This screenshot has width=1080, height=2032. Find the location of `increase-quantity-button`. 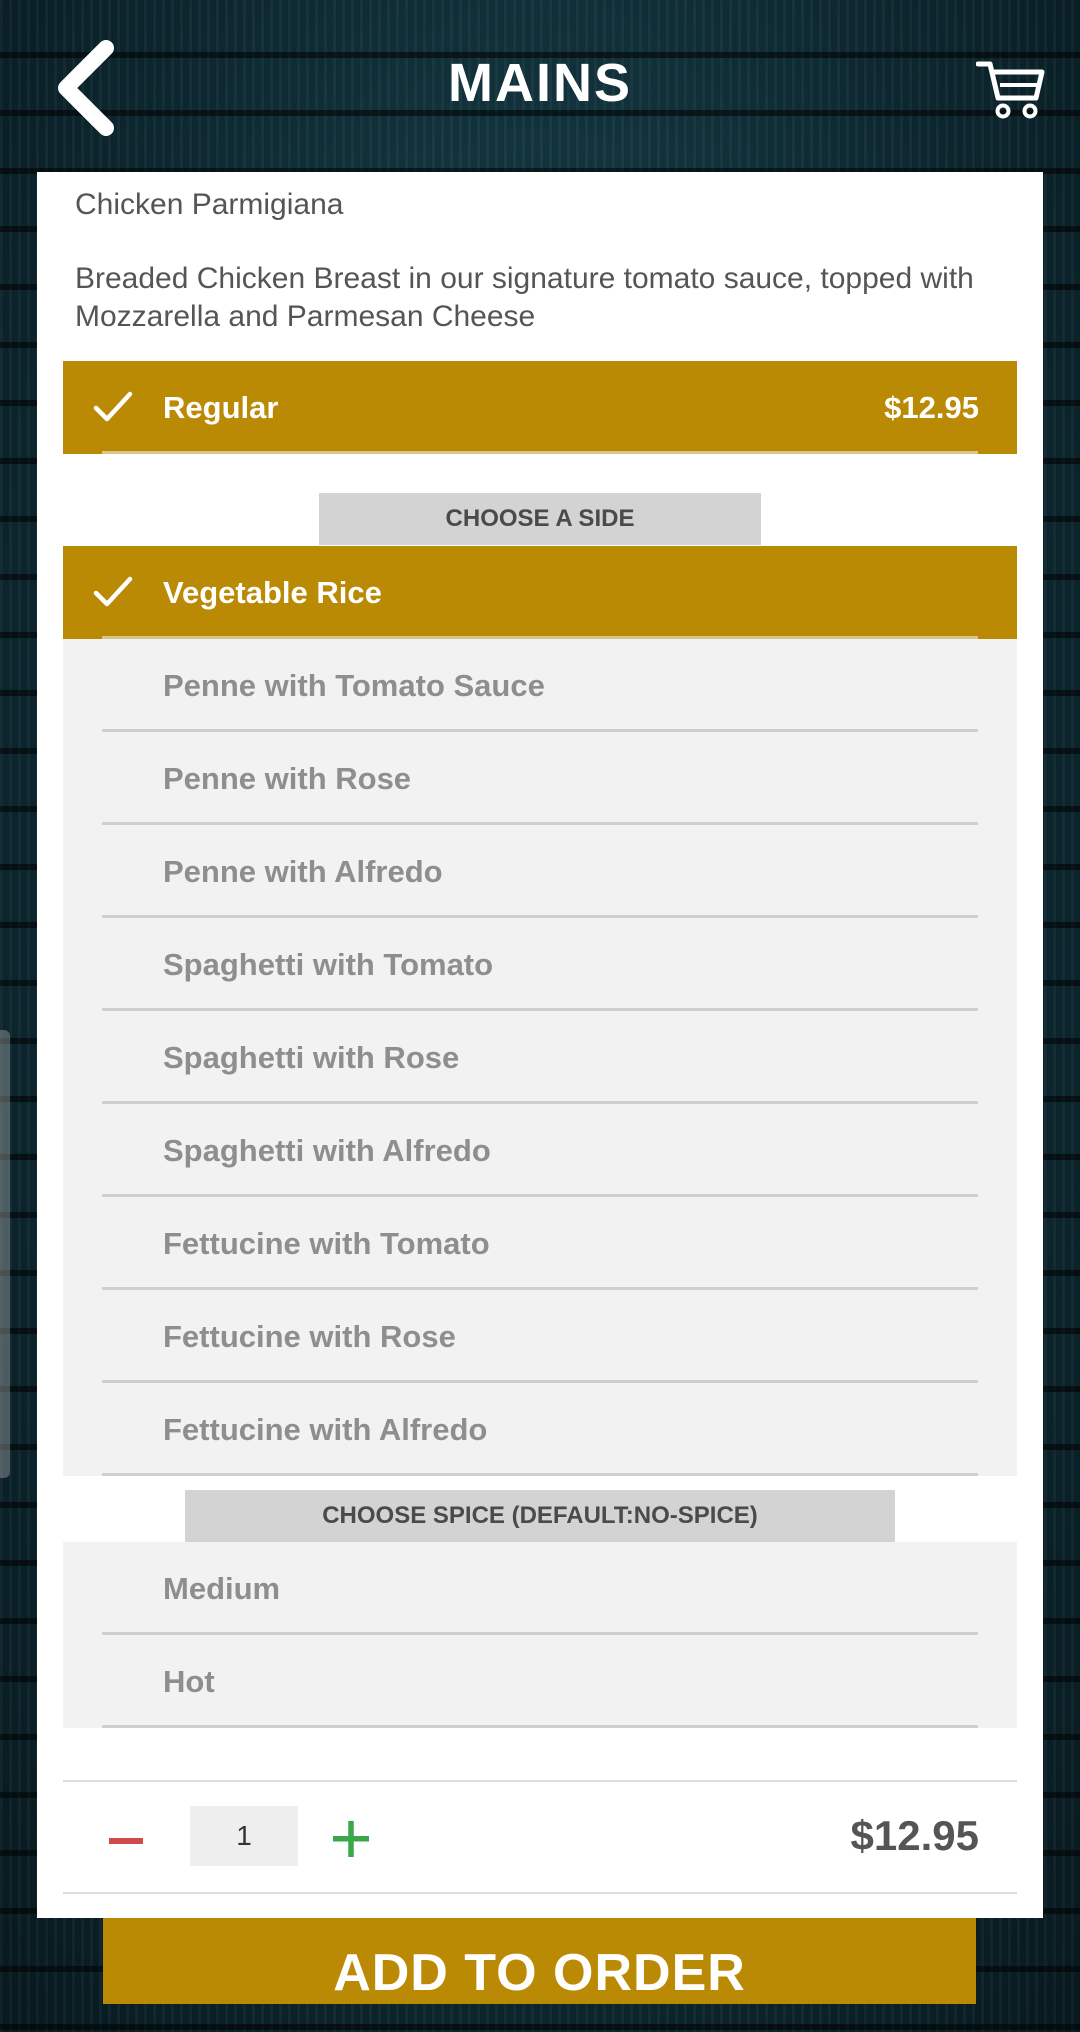

increase-quantity-button is located at coordinates (351, 1839).